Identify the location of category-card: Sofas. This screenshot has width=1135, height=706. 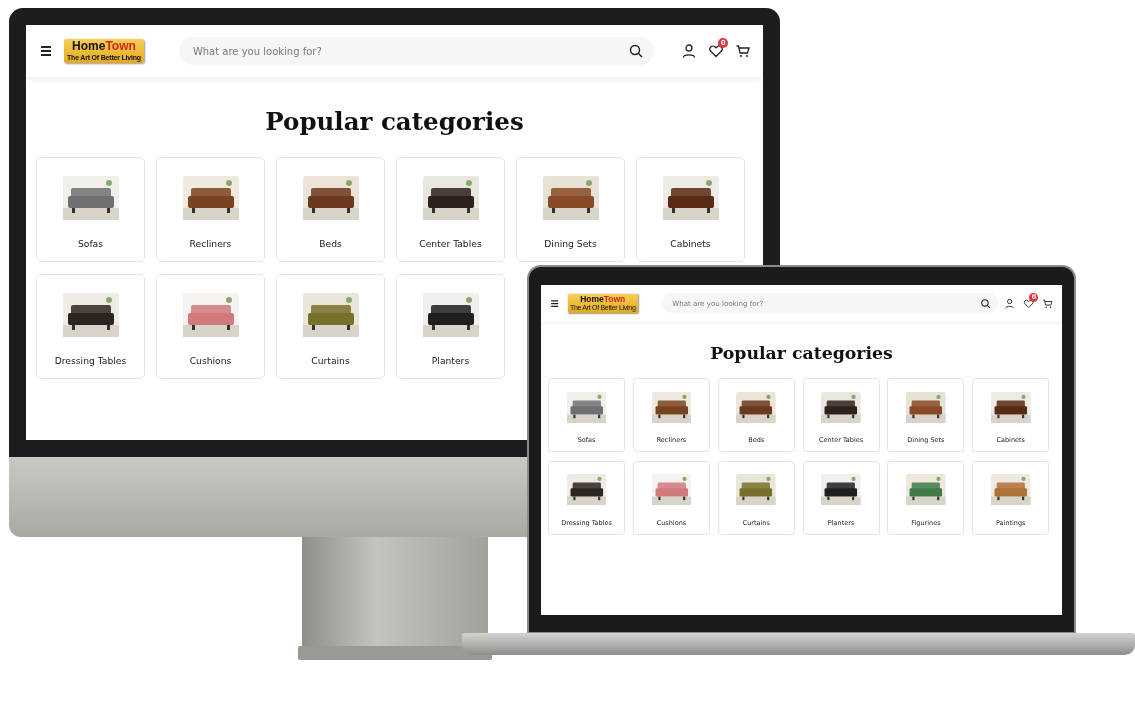
(90, 209).